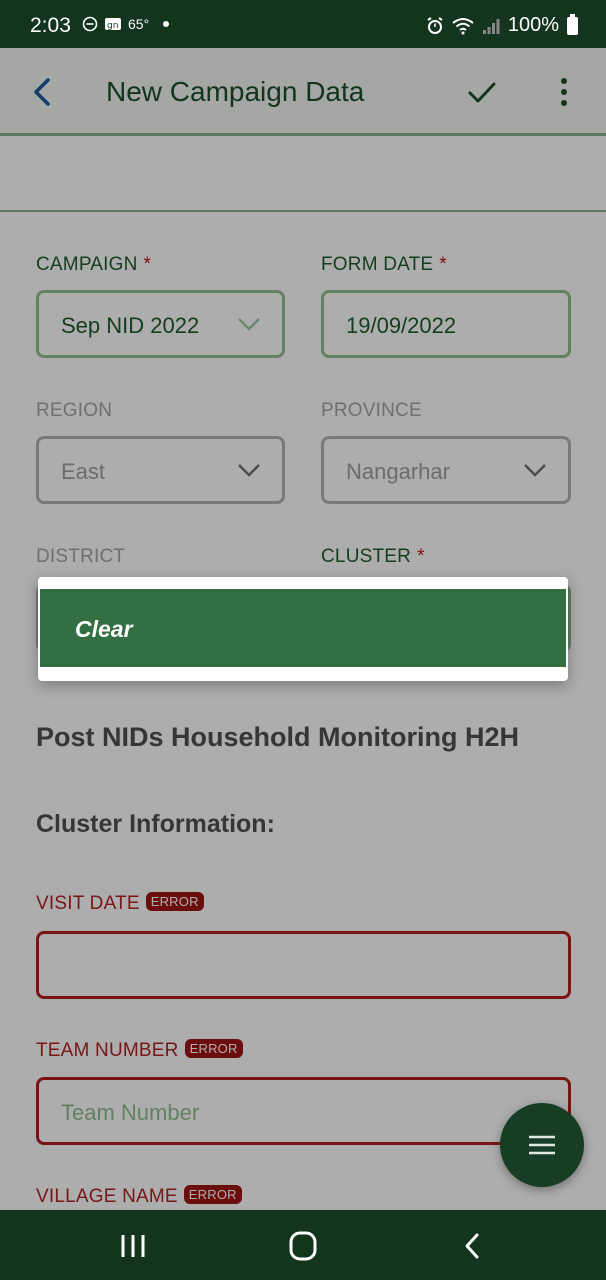 The height and width of the screenshot is (1280, 606). Describe the element at coordinates (139, 24) in the screenshot. I see `temperature-text: 65°` at that location.